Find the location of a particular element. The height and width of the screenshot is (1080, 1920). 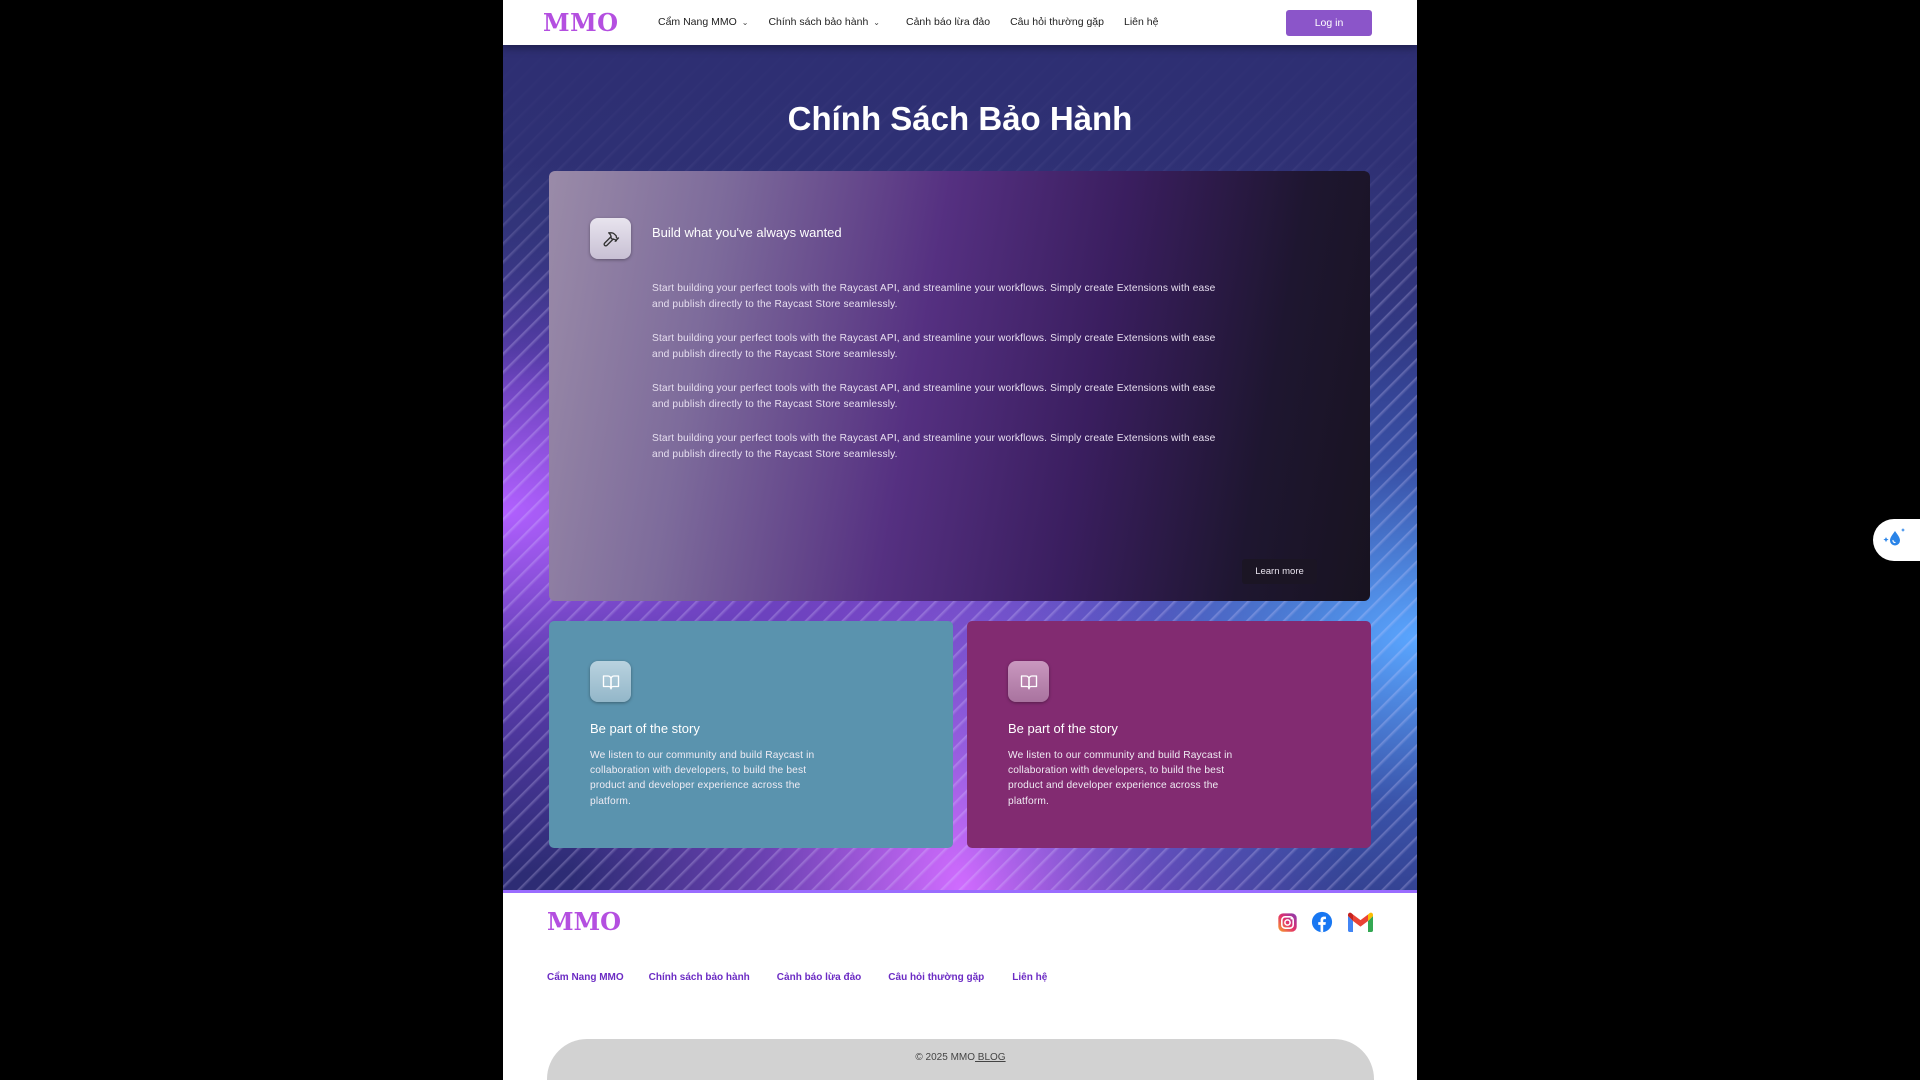

nav-item-cau-hoi: Câu hỏi thường gặp is located at coordinates (1057, 22).